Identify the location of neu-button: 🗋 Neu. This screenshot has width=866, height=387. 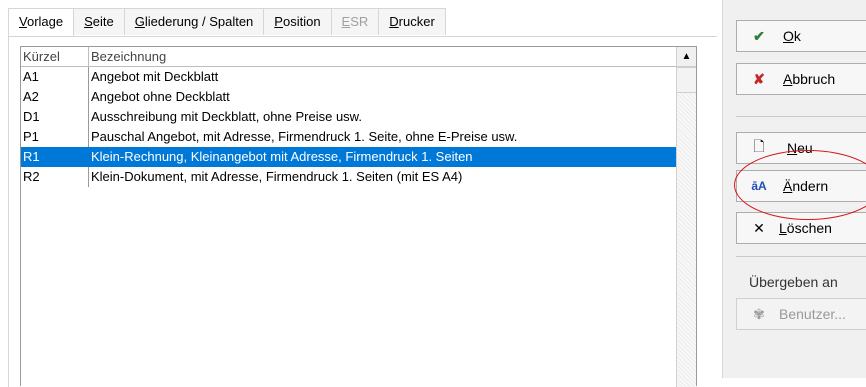
(801, 148).